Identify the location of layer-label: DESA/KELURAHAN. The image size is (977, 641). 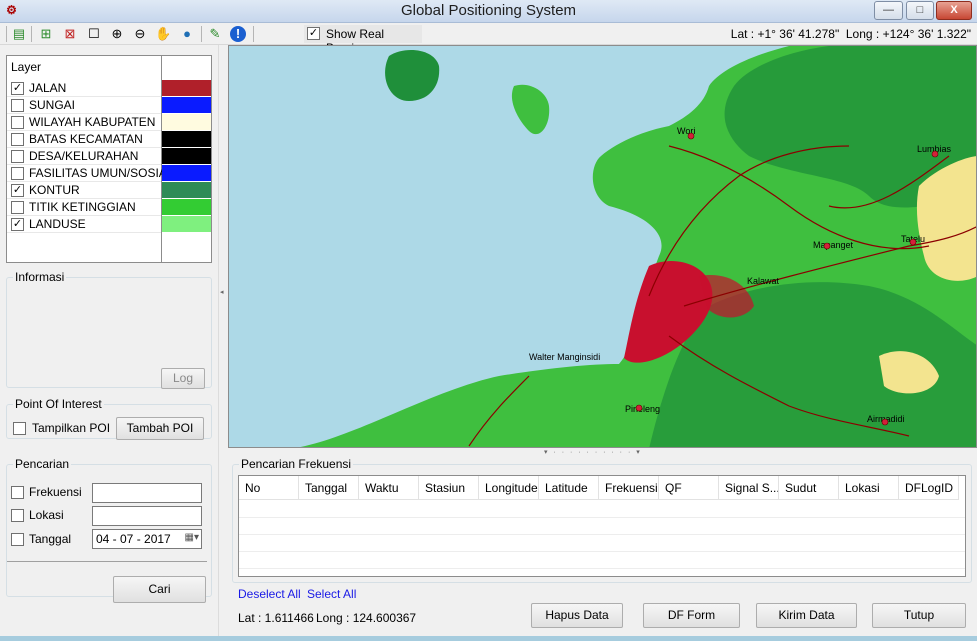
(84, 156).